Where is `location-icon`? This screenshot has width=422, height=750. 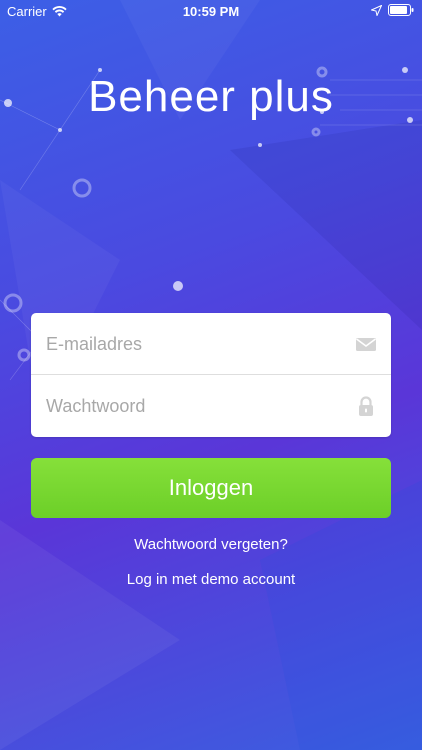 location-icon is located at coordinates (376, 10).